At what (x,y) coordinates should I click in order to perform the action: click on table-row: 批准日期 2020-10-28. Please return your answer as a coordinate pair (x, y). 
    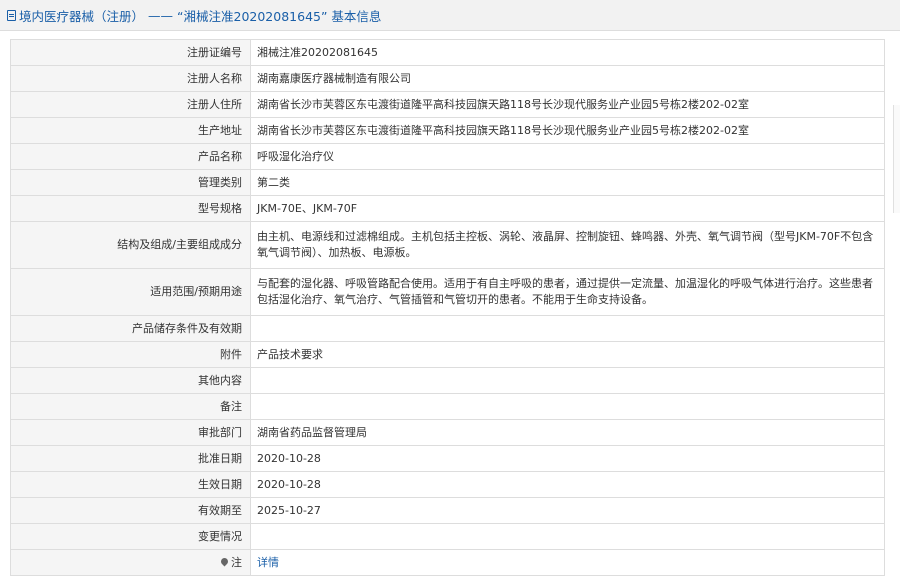
    Looking at the image, I should click on (447, 458).